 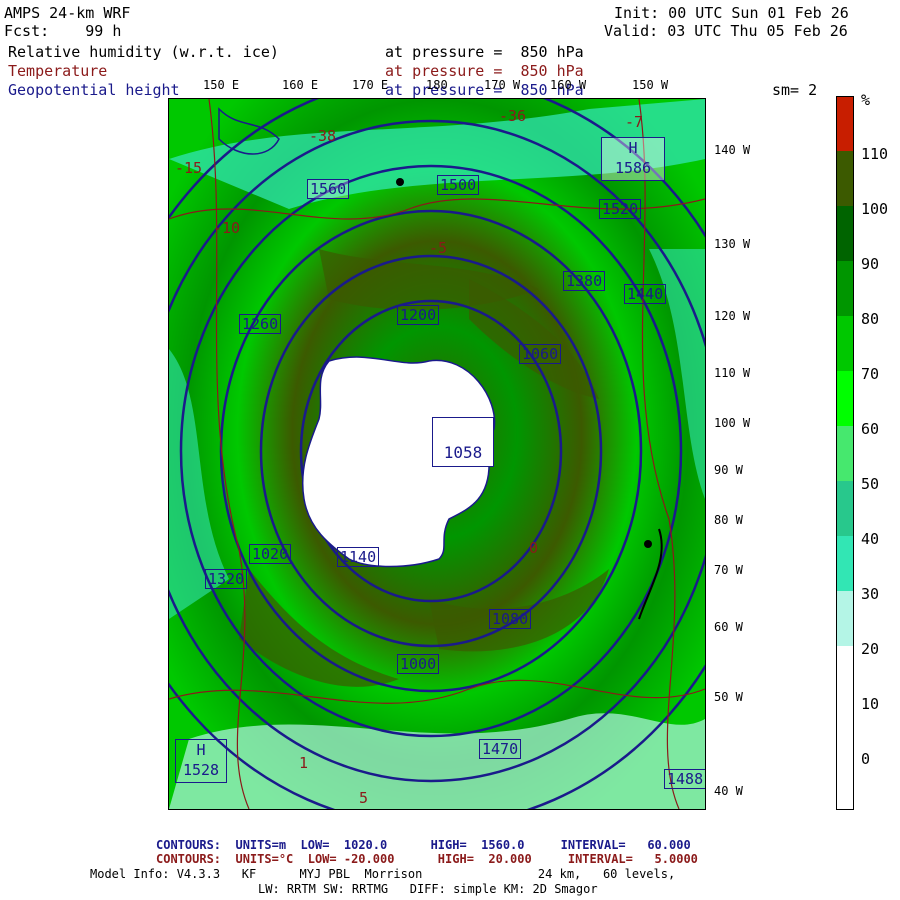 What do you see at coordinates (870, 484) in the screenshot?
I see `colorbar-label: 50` at bounding box center [870, 484].